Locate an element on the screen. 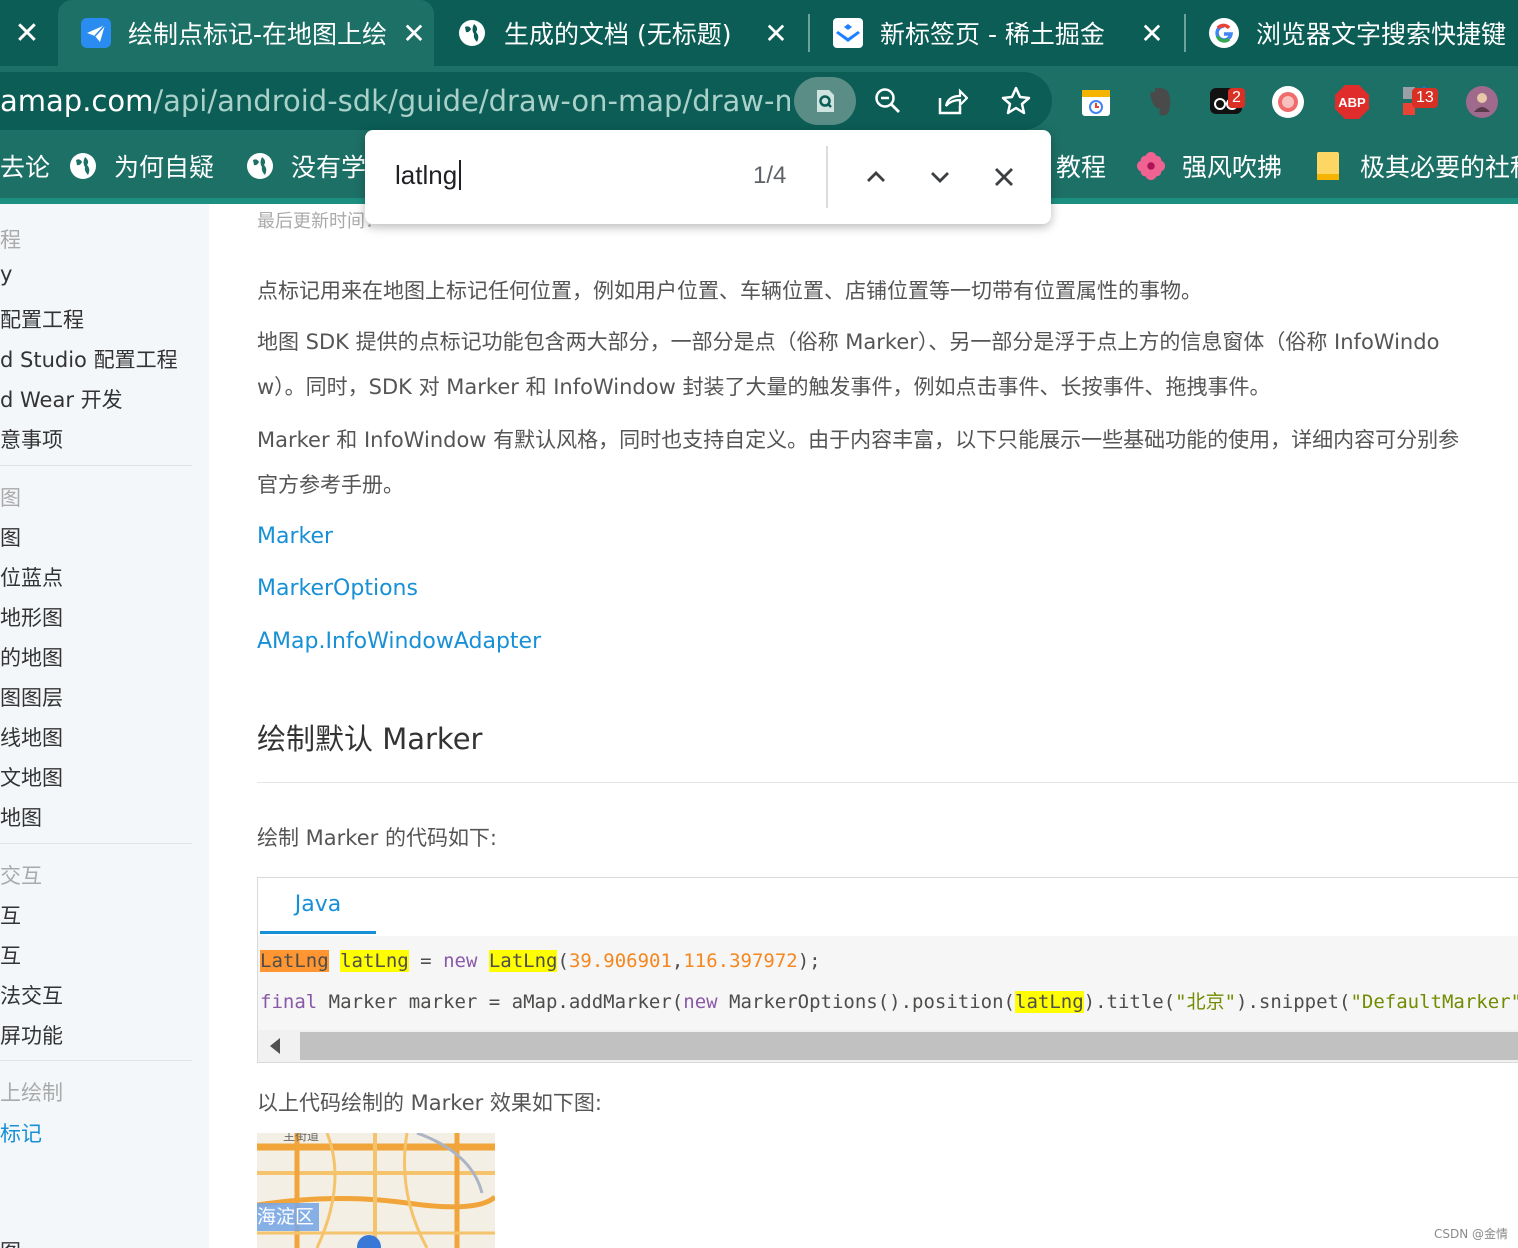 This screenshot has width=1518, height=1248. sidebar-divider is located at coordinates (96, 1060).